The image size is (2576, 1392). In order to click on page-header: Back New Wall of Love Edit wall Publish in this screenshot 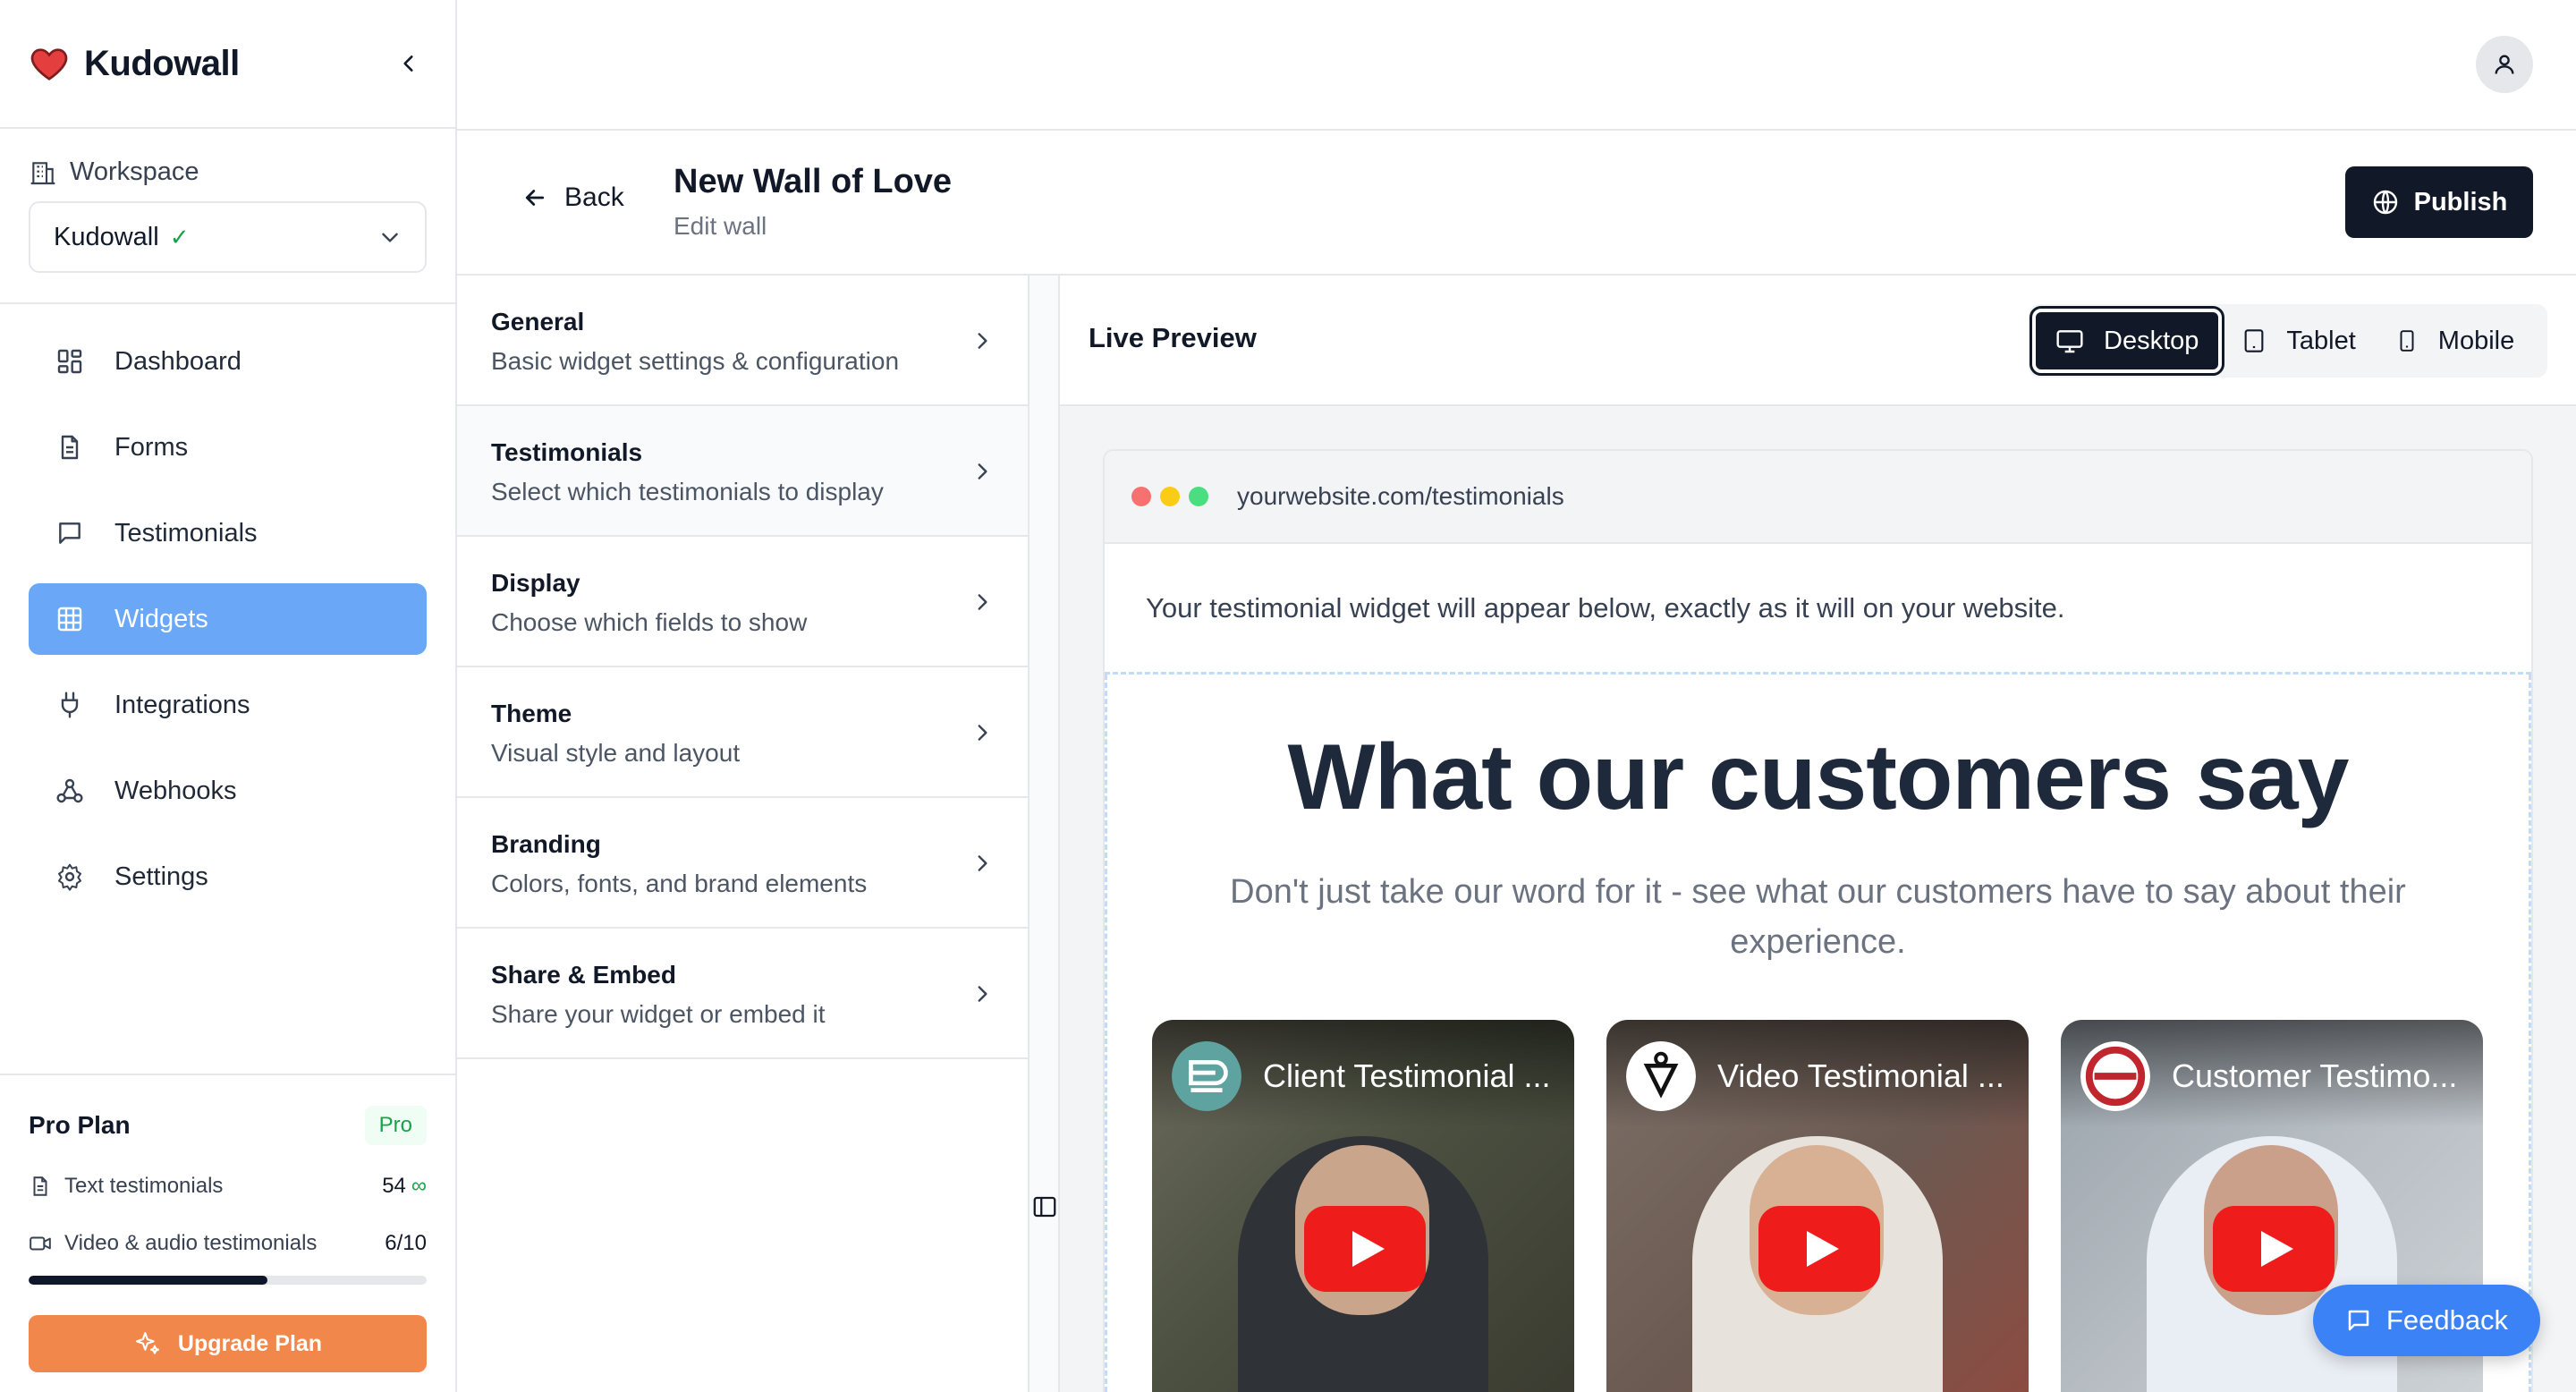, I will do `click(1516, 203)`.